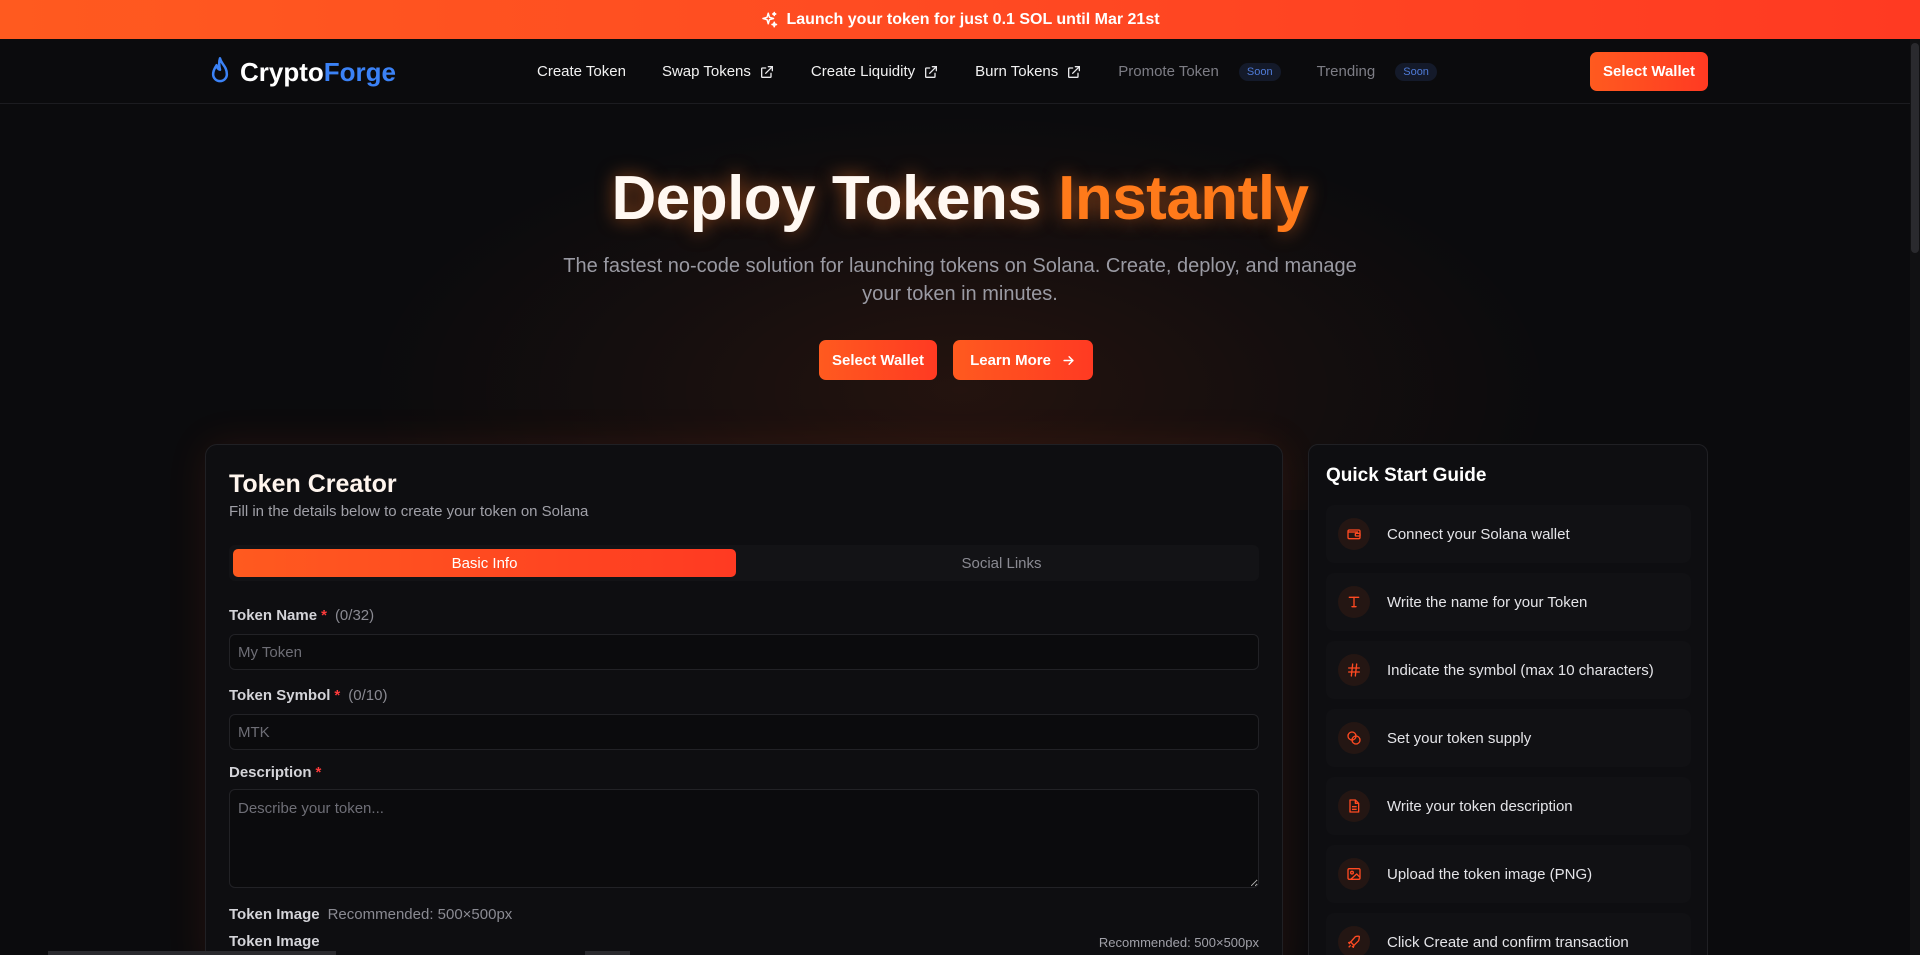 Image resolution: width=1920 pixels, height=955 pixels. I want to click on step-text: Upload the token image (PNG), so click(1490, 874).